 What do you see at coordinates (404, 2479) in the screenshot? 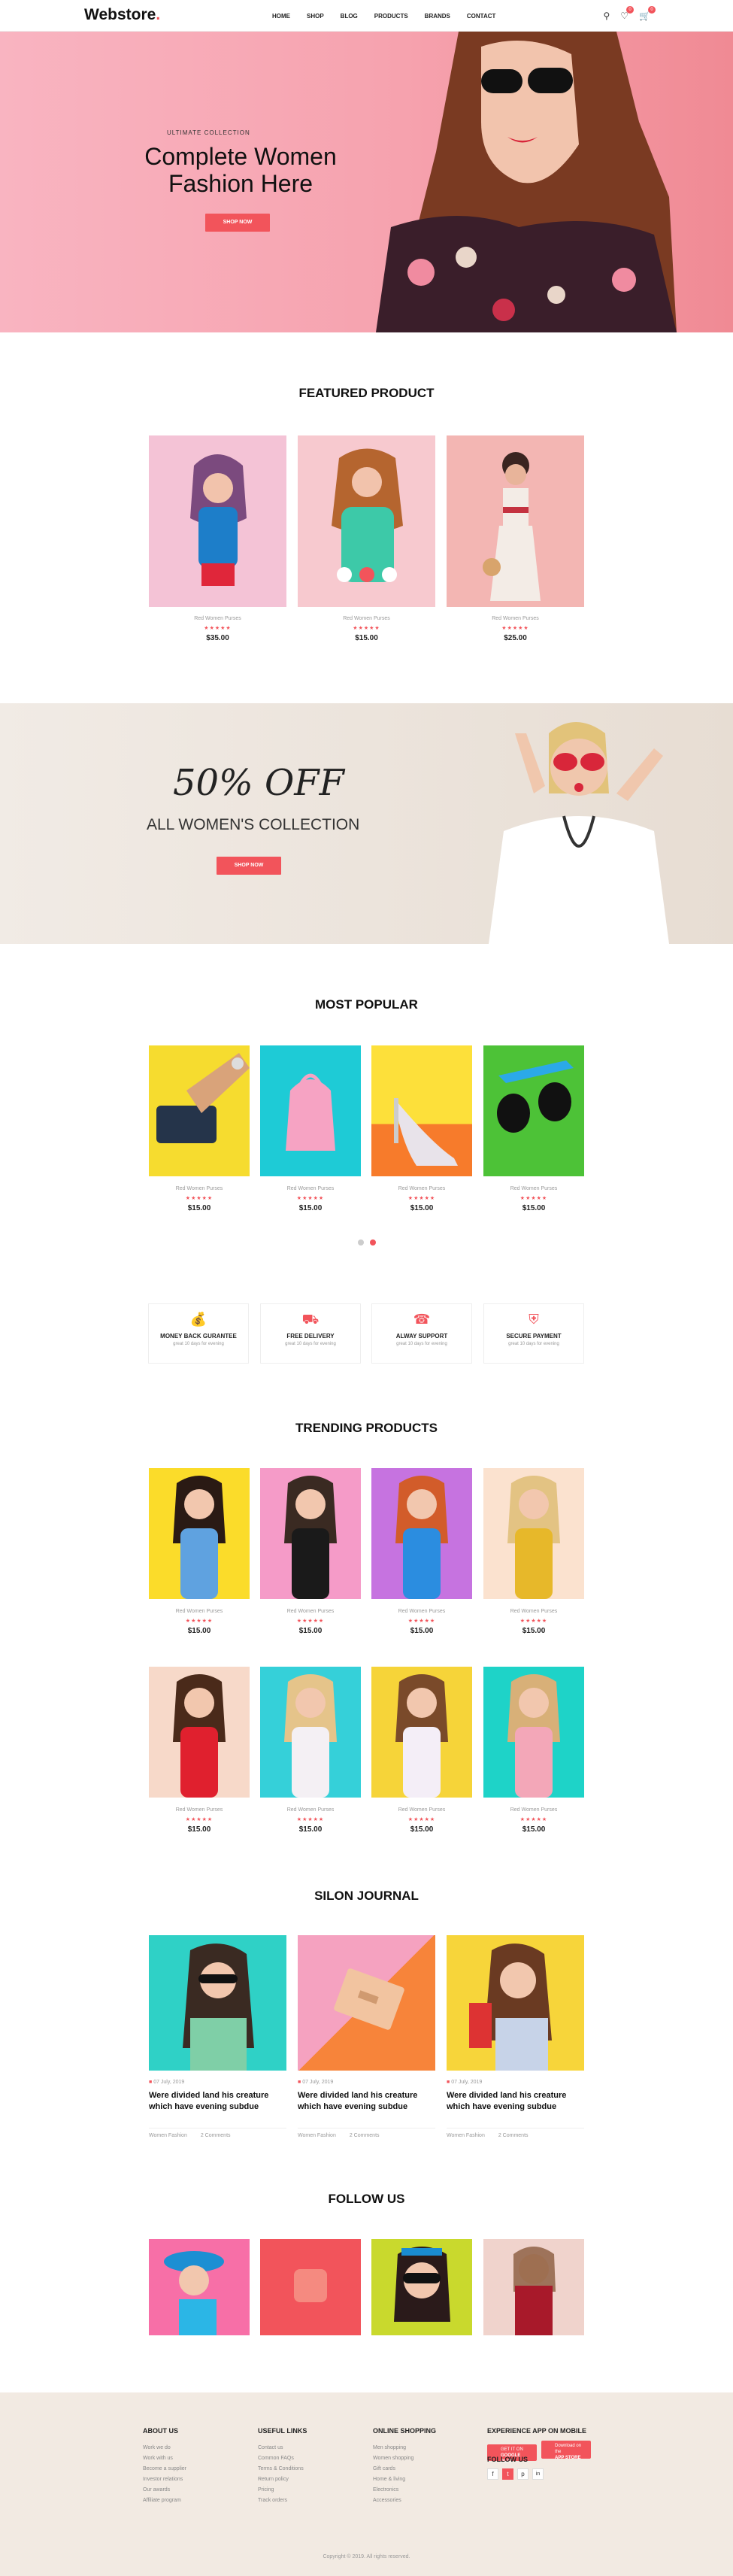
I see `footer-link: Home & living` at bounding box center [404, 2479].